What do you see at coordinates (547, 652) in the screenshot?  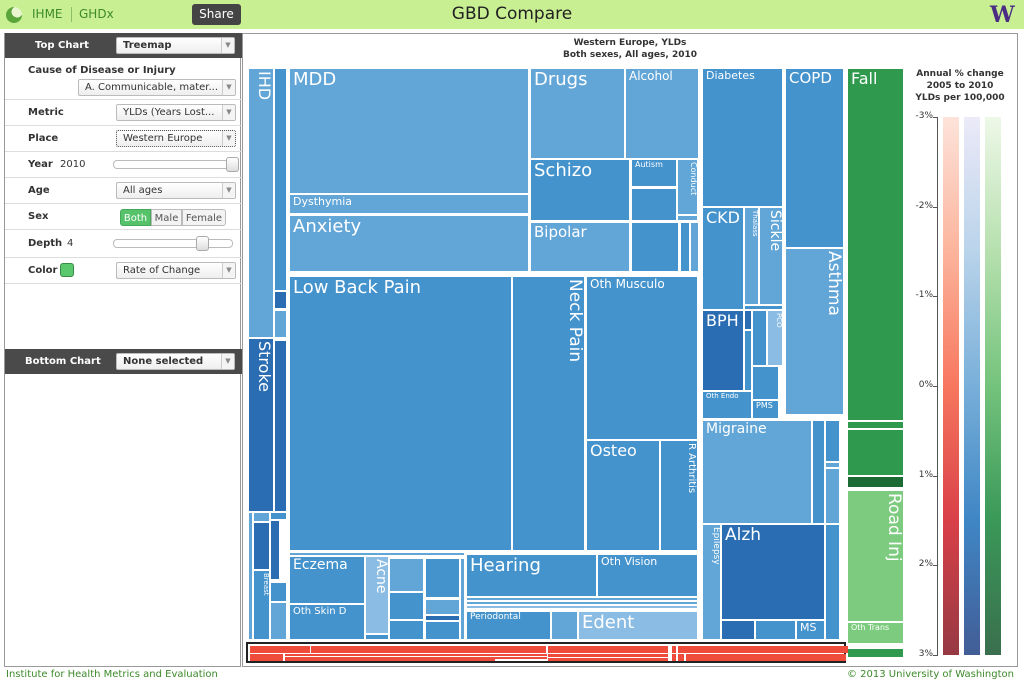 I see `treemap-red-group` at bounding box center [547, 652].